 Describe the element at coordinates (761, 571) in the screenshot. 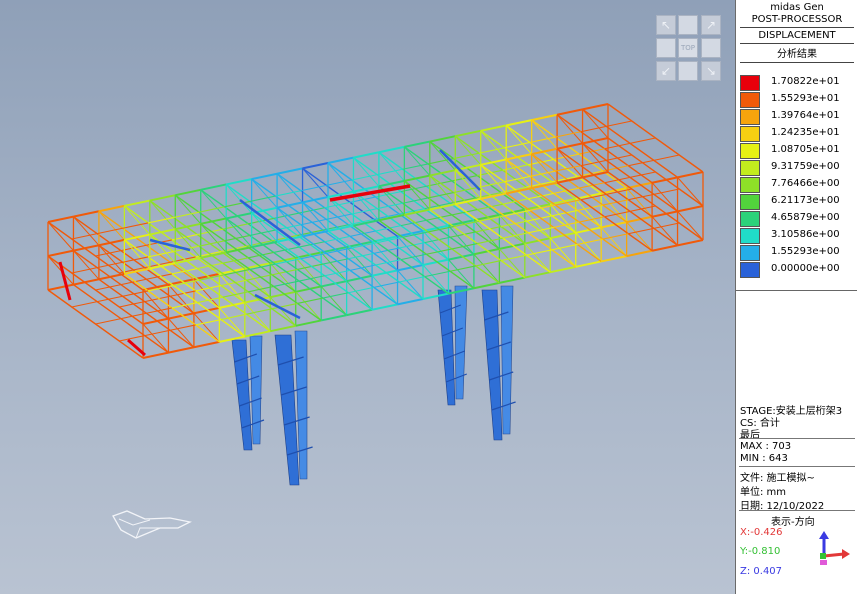

I see `direction-z: Z: 0.407` at that location.